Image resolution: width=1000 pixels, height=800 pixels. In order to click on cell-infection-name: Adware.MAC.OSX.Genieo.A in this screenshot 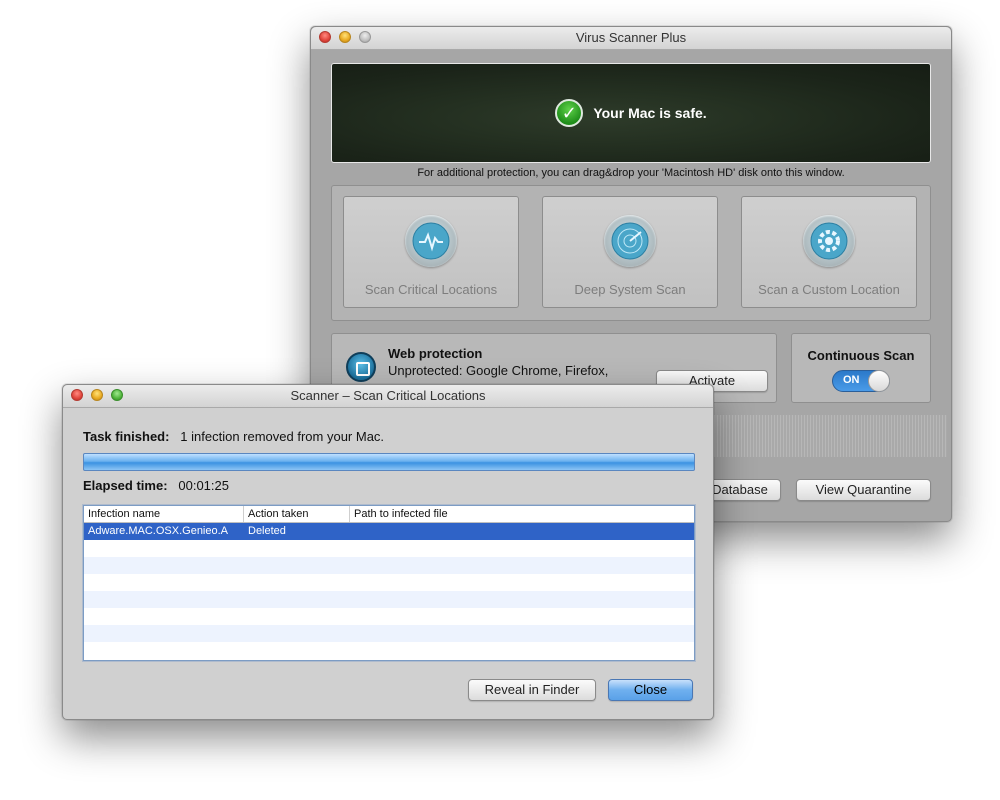, I will do `click(158, 531)`.